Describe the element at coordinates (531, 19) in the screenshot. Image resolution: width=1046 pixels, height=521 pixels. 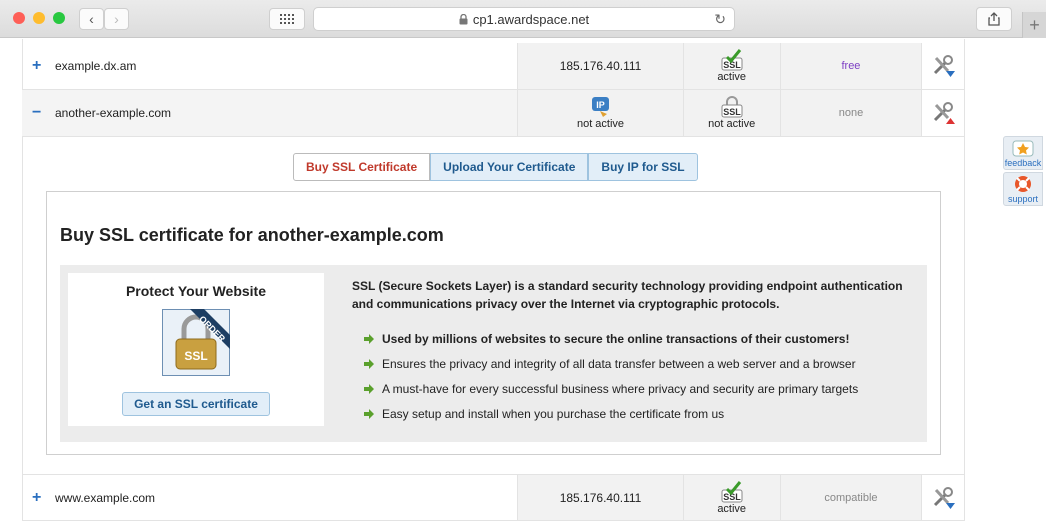
I see `url-text: cp1.awardspace.net` at that location.